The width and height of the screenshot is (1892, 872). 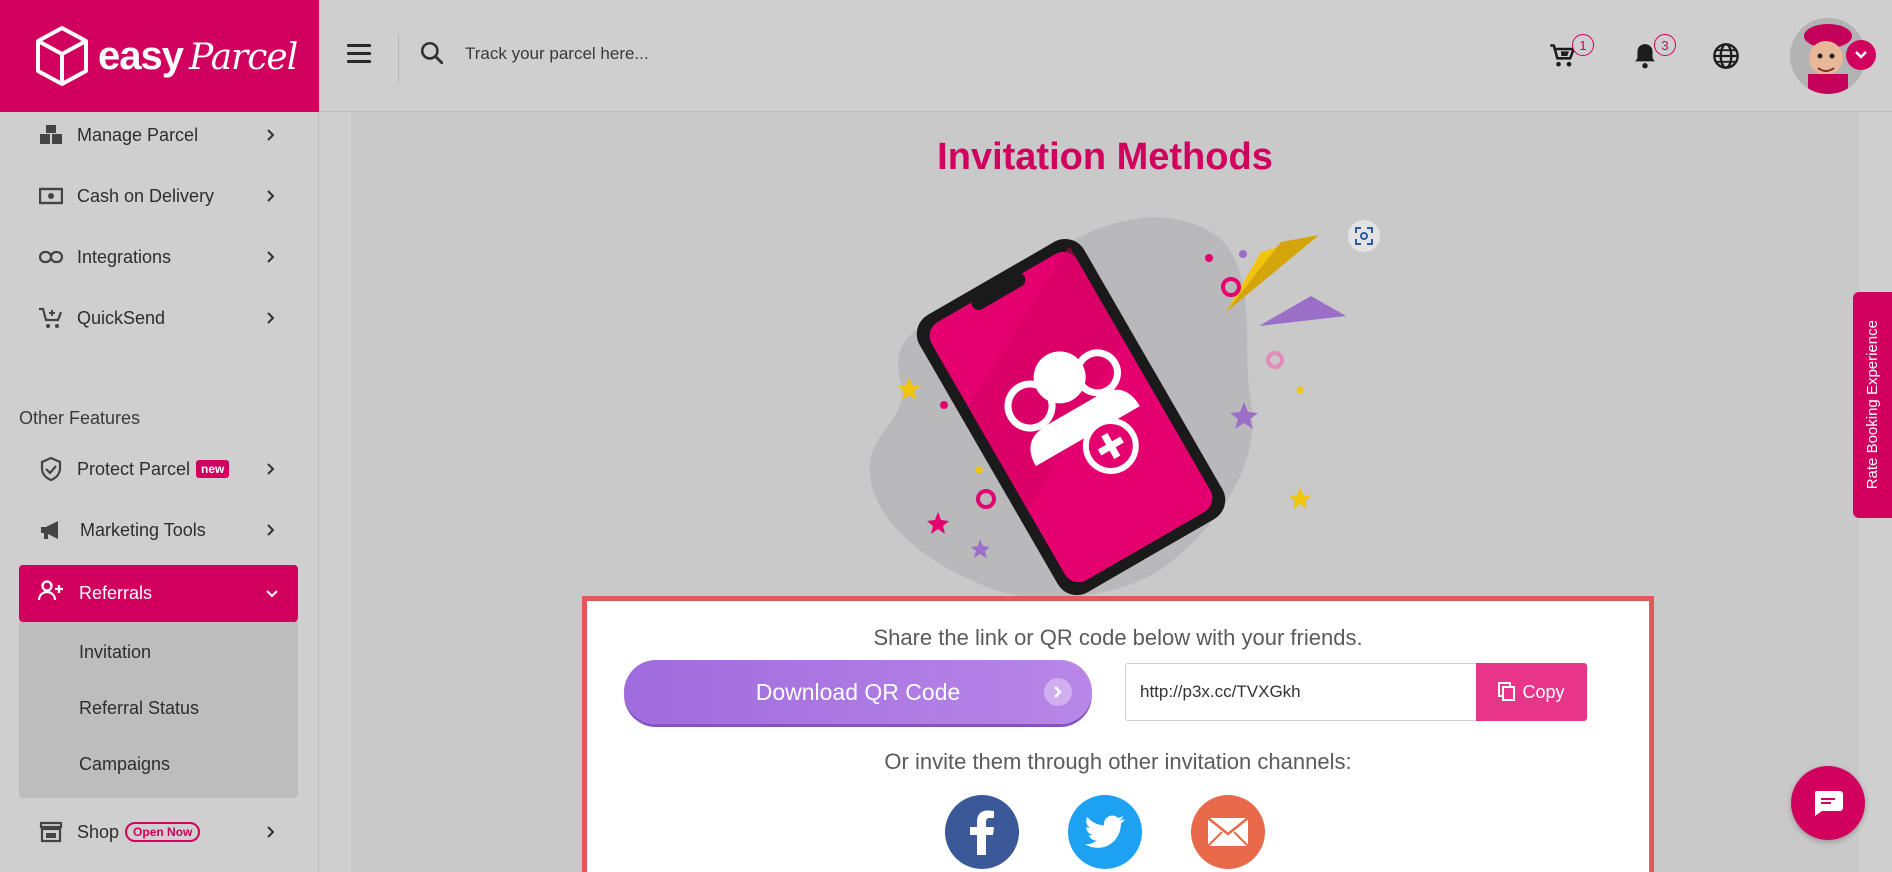 What do you see at coordinates (143, 529) in the screenshot?
I see `sidebar-item-label: Marketing Tools` at bounding box center [143, 529].